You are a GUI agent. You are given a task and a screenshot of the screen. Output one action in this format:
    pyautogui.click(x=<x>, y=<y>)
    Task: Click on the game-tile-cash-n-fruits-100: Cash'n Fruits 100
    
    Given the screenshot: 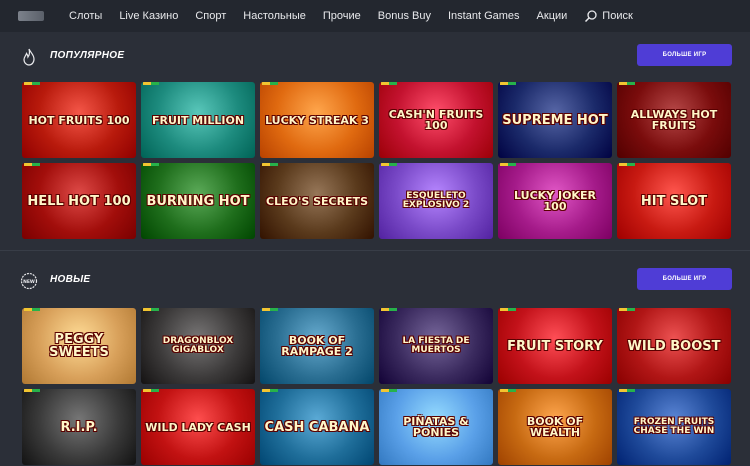 What is the action you would take?
    pyautogui.click(x=436, y=120)
    